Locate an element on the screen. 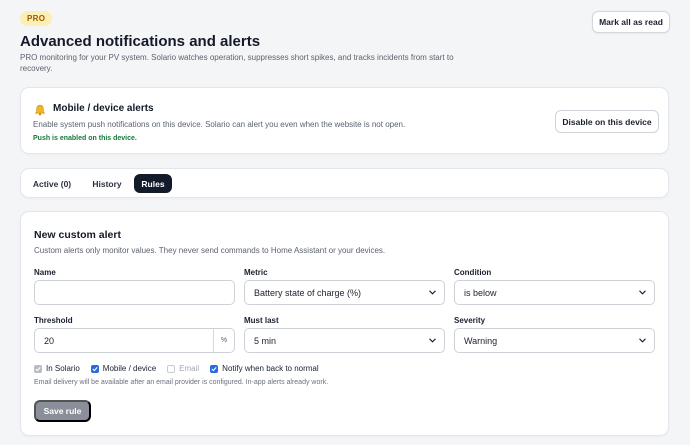 This screenshot has width=690, height=445. channel-email: Email is located at coordinates (183, 368).